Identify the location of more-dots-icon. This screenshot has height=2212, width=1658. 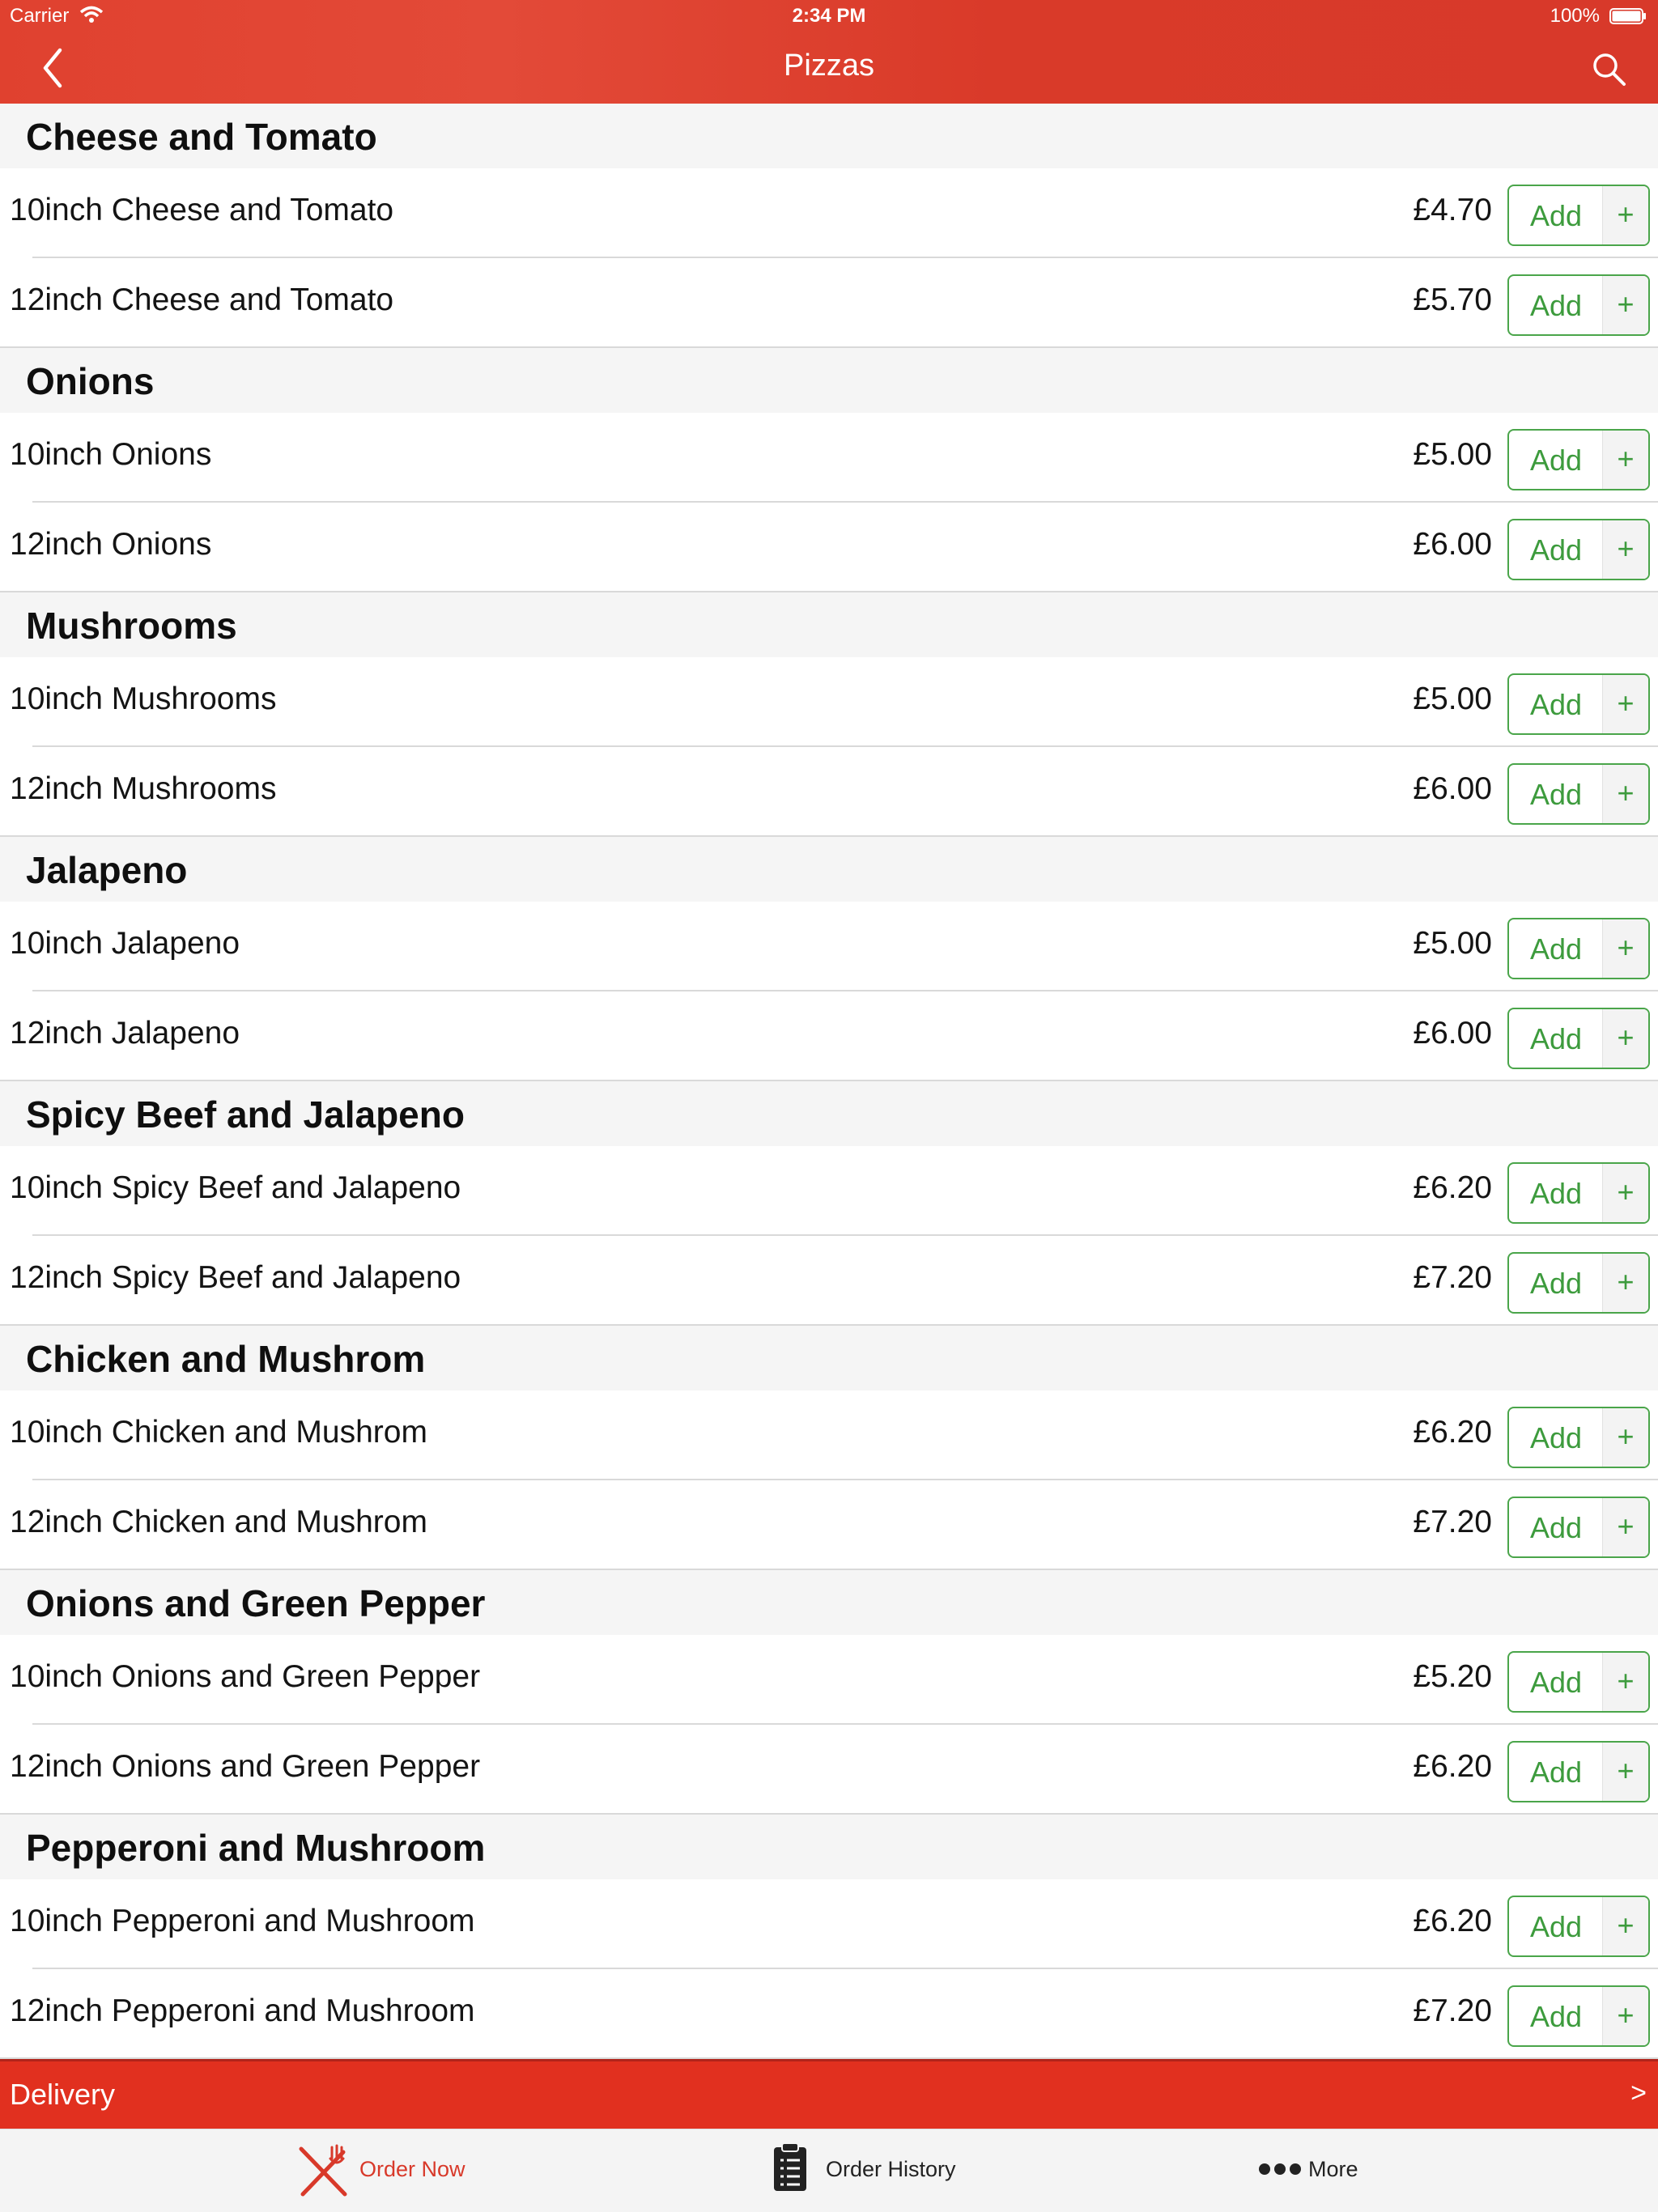
(1280, 2169).